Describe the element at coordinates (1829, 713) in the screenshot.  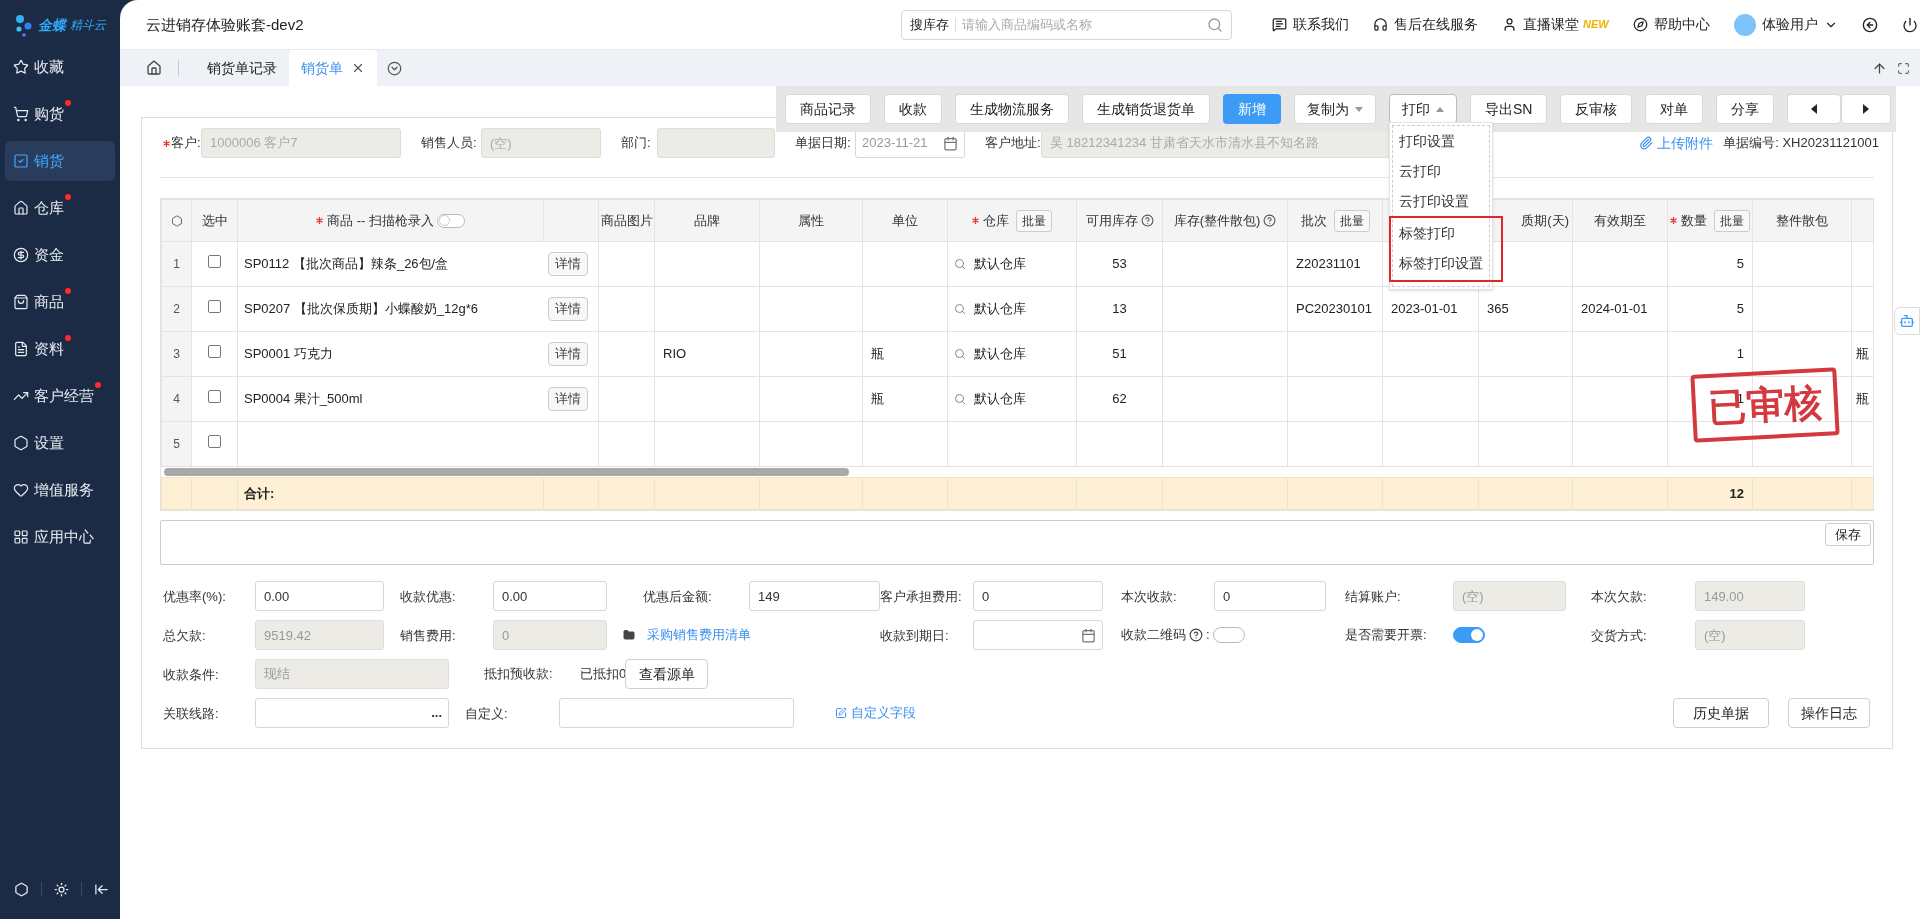
I see `form-button: 操作日志` at that location.